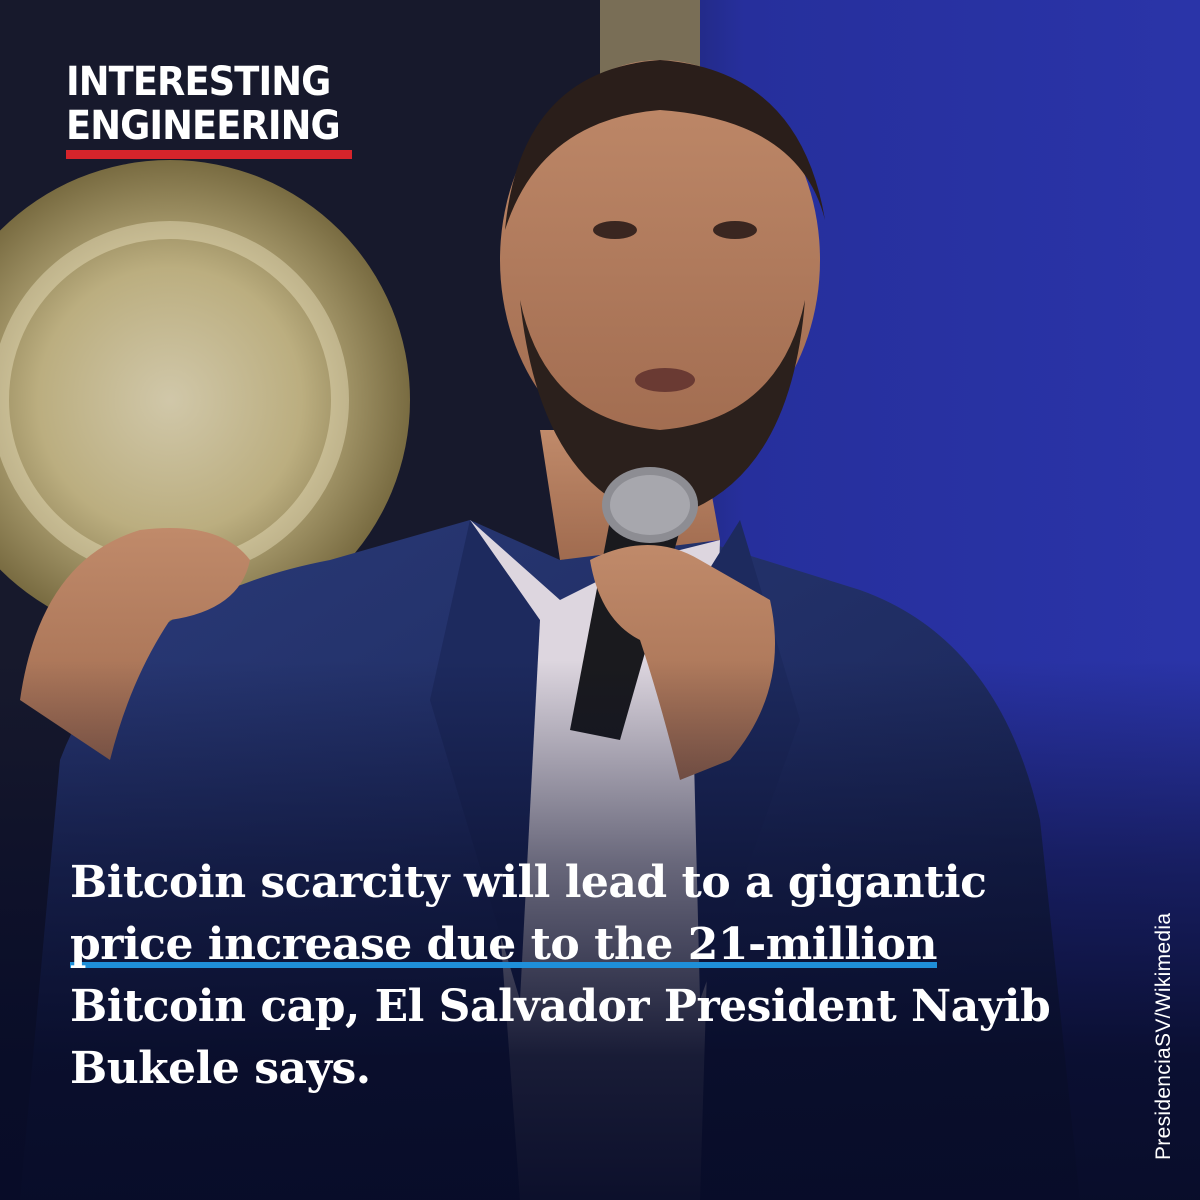 Image resolution: width=1200 pixels, height=1200 pixels. I want to click on headline-highlight: price increase due to the 21-million, so click(503, 945).